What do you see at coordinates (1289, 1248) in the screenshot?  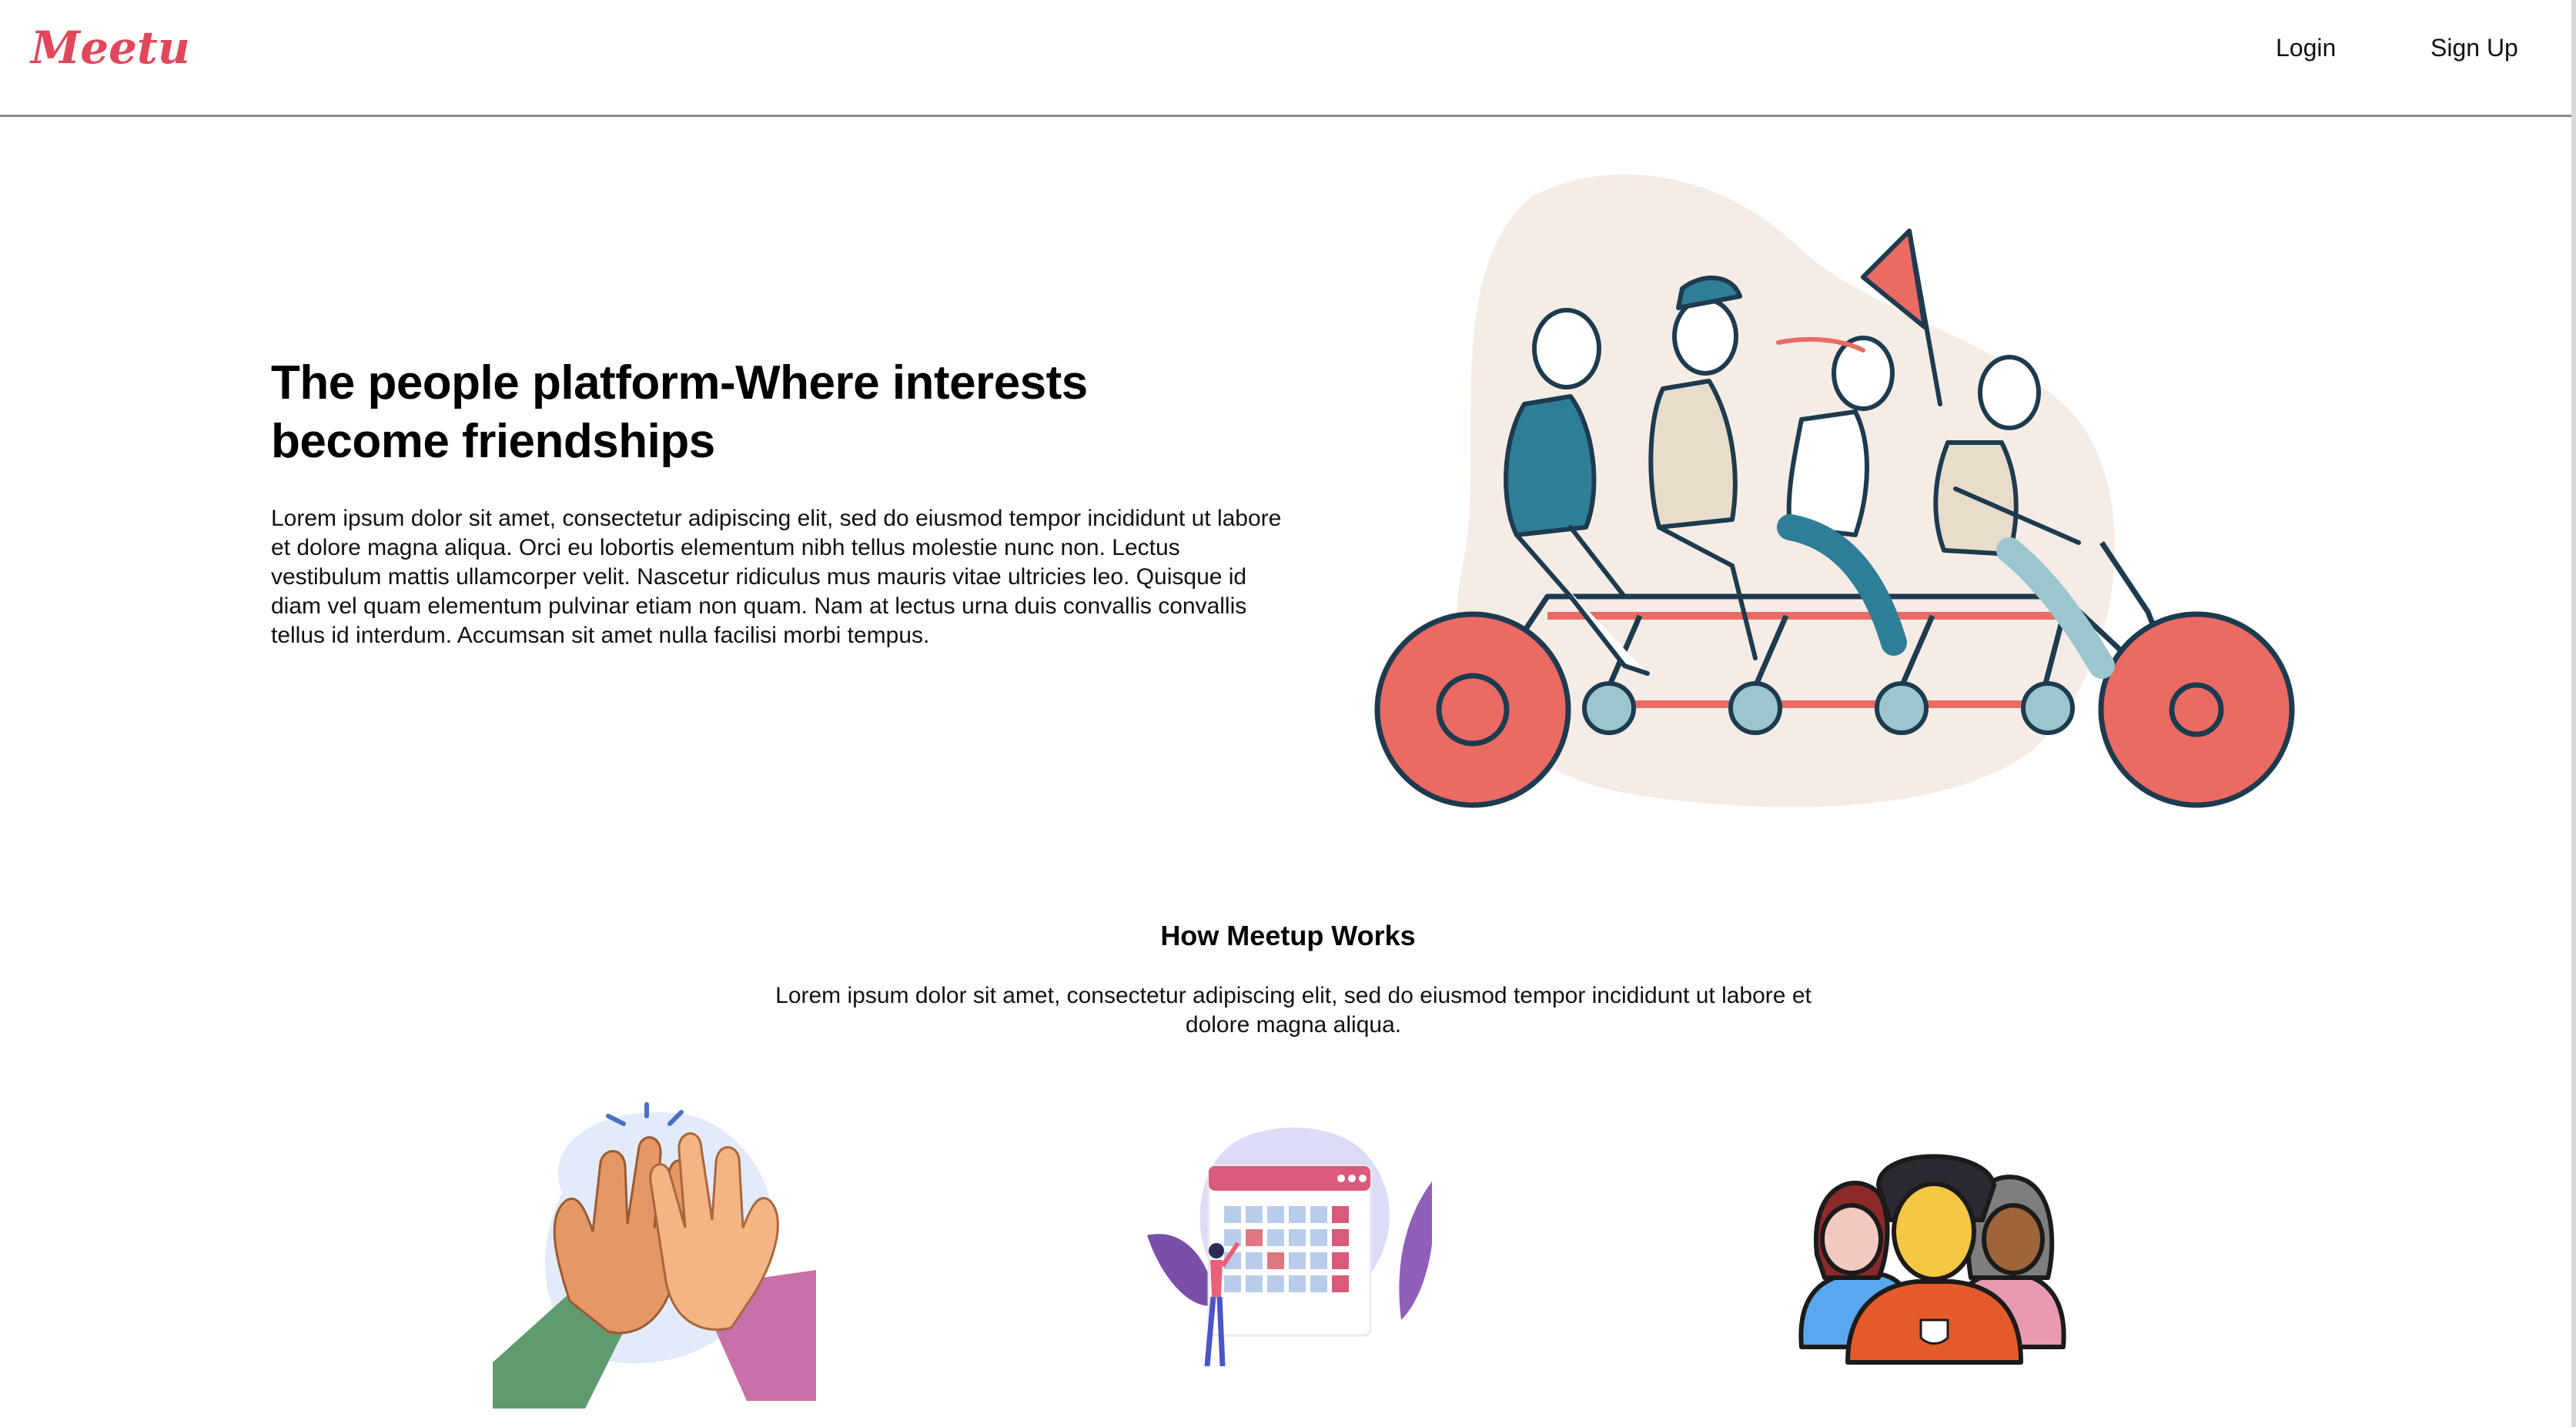 I see `calendar-icon` at bounding box center [1289, 1248].